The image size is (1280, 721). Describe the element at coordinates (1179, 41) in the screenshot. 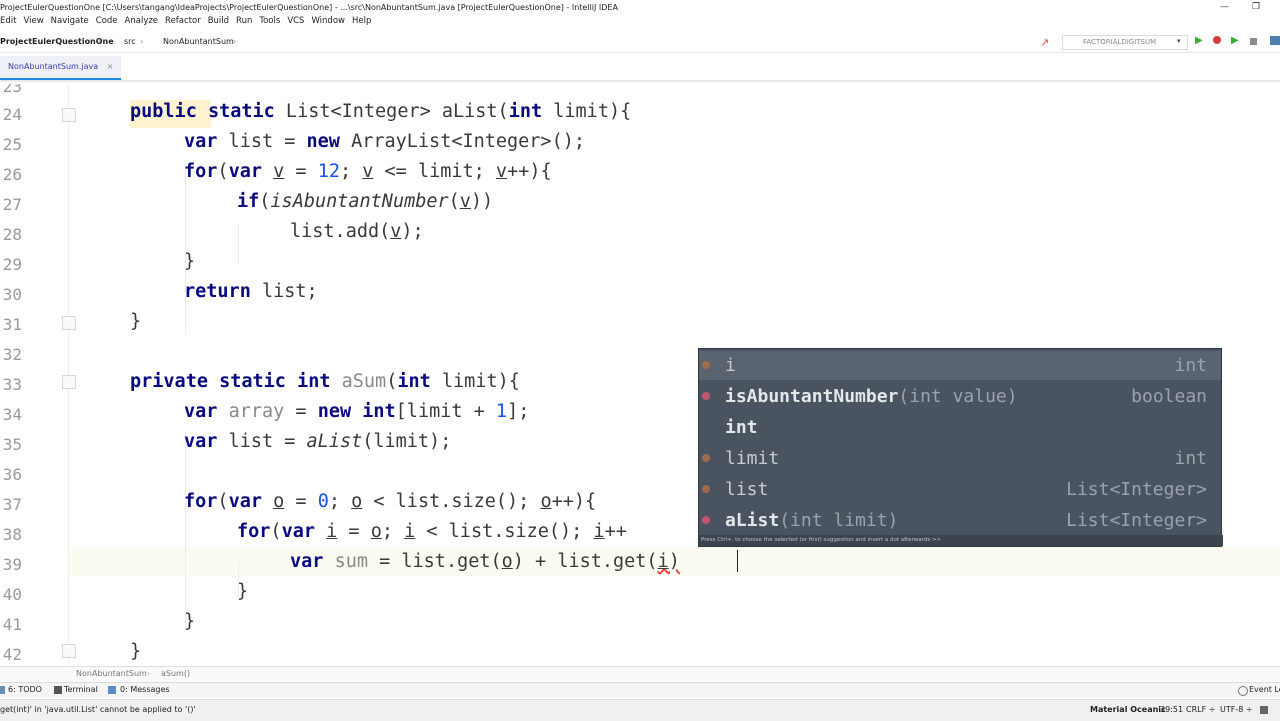

I see `chevron-down-icon: ▾` at that location.